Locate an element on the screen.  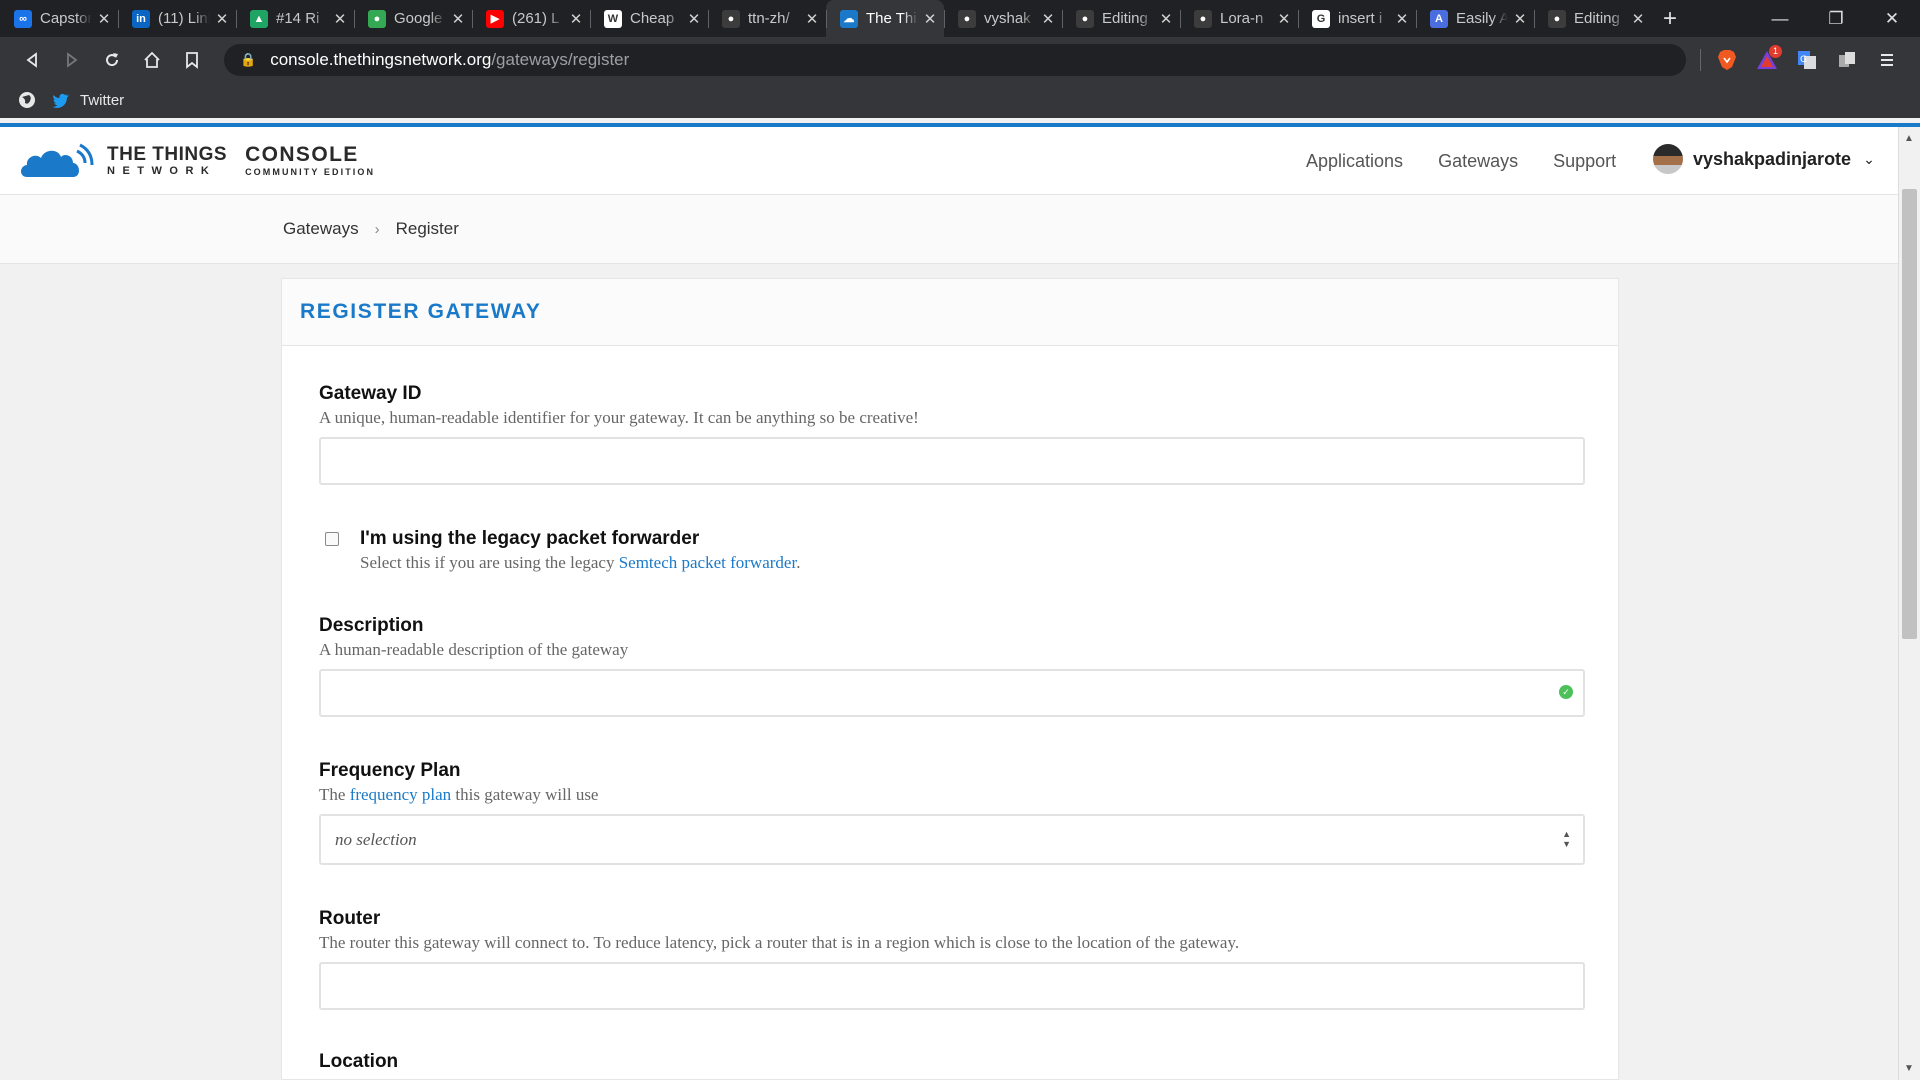
tab-favicon-icon: W is located at coordinates (613, 18).